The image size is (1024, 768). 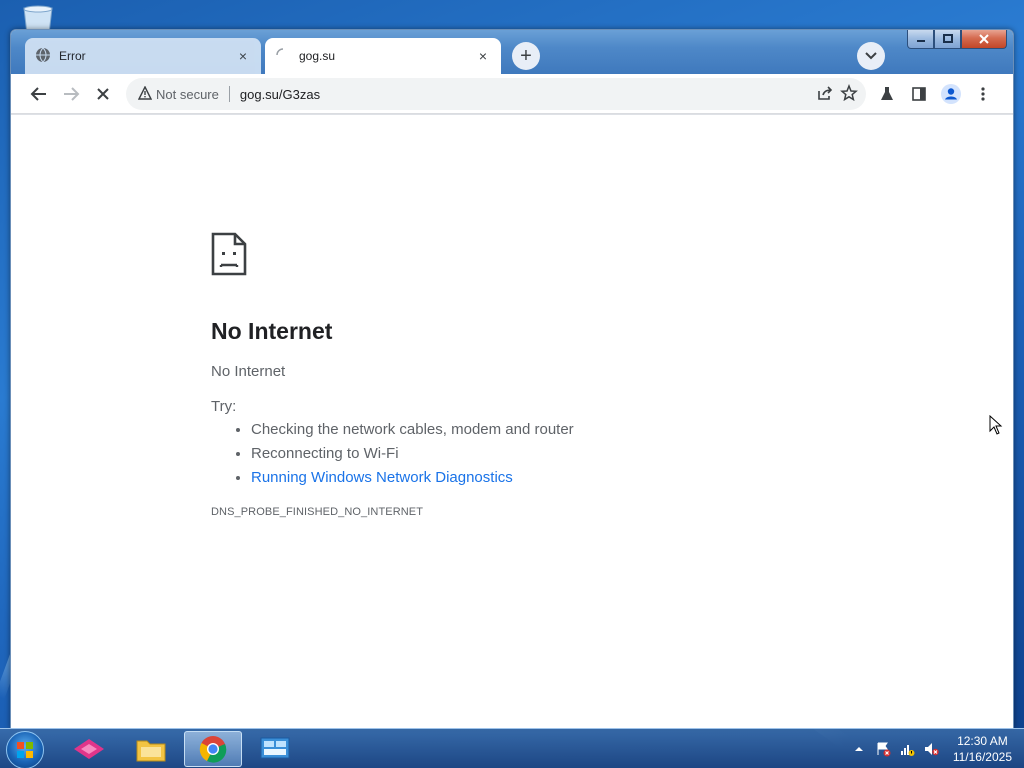 What do you see at coordinates (25, 749) in the screenshot?
I see `start-orb-icon` at bounding box center [25, 749].